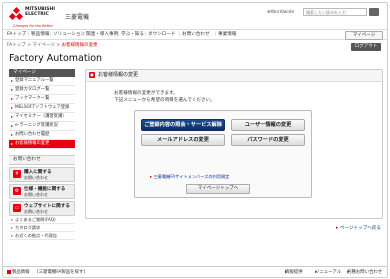 This screenshot has width=390, height=279. I want to click on sidebar-heading: マイページ, so click(42, 73).